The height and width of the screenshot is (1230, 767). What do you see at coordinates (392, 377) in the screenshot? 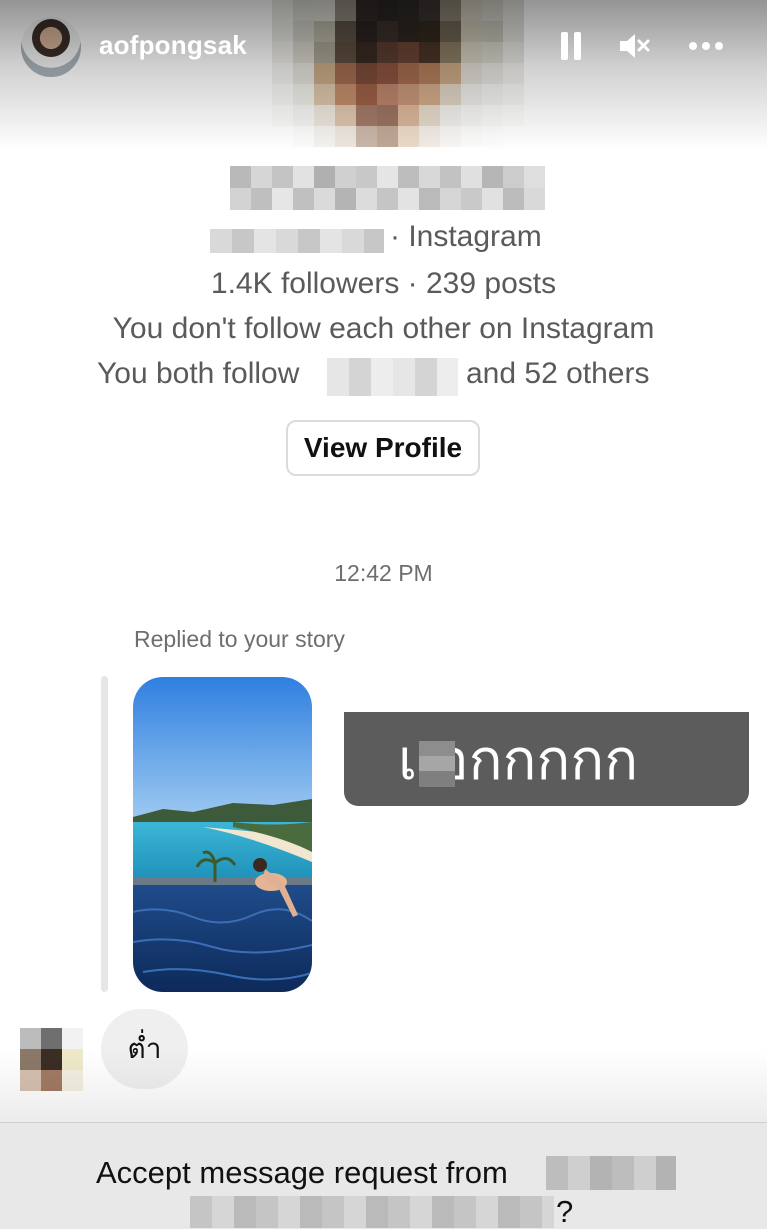
I see `redacted-mutual-name` at bounding box center [392, 377].